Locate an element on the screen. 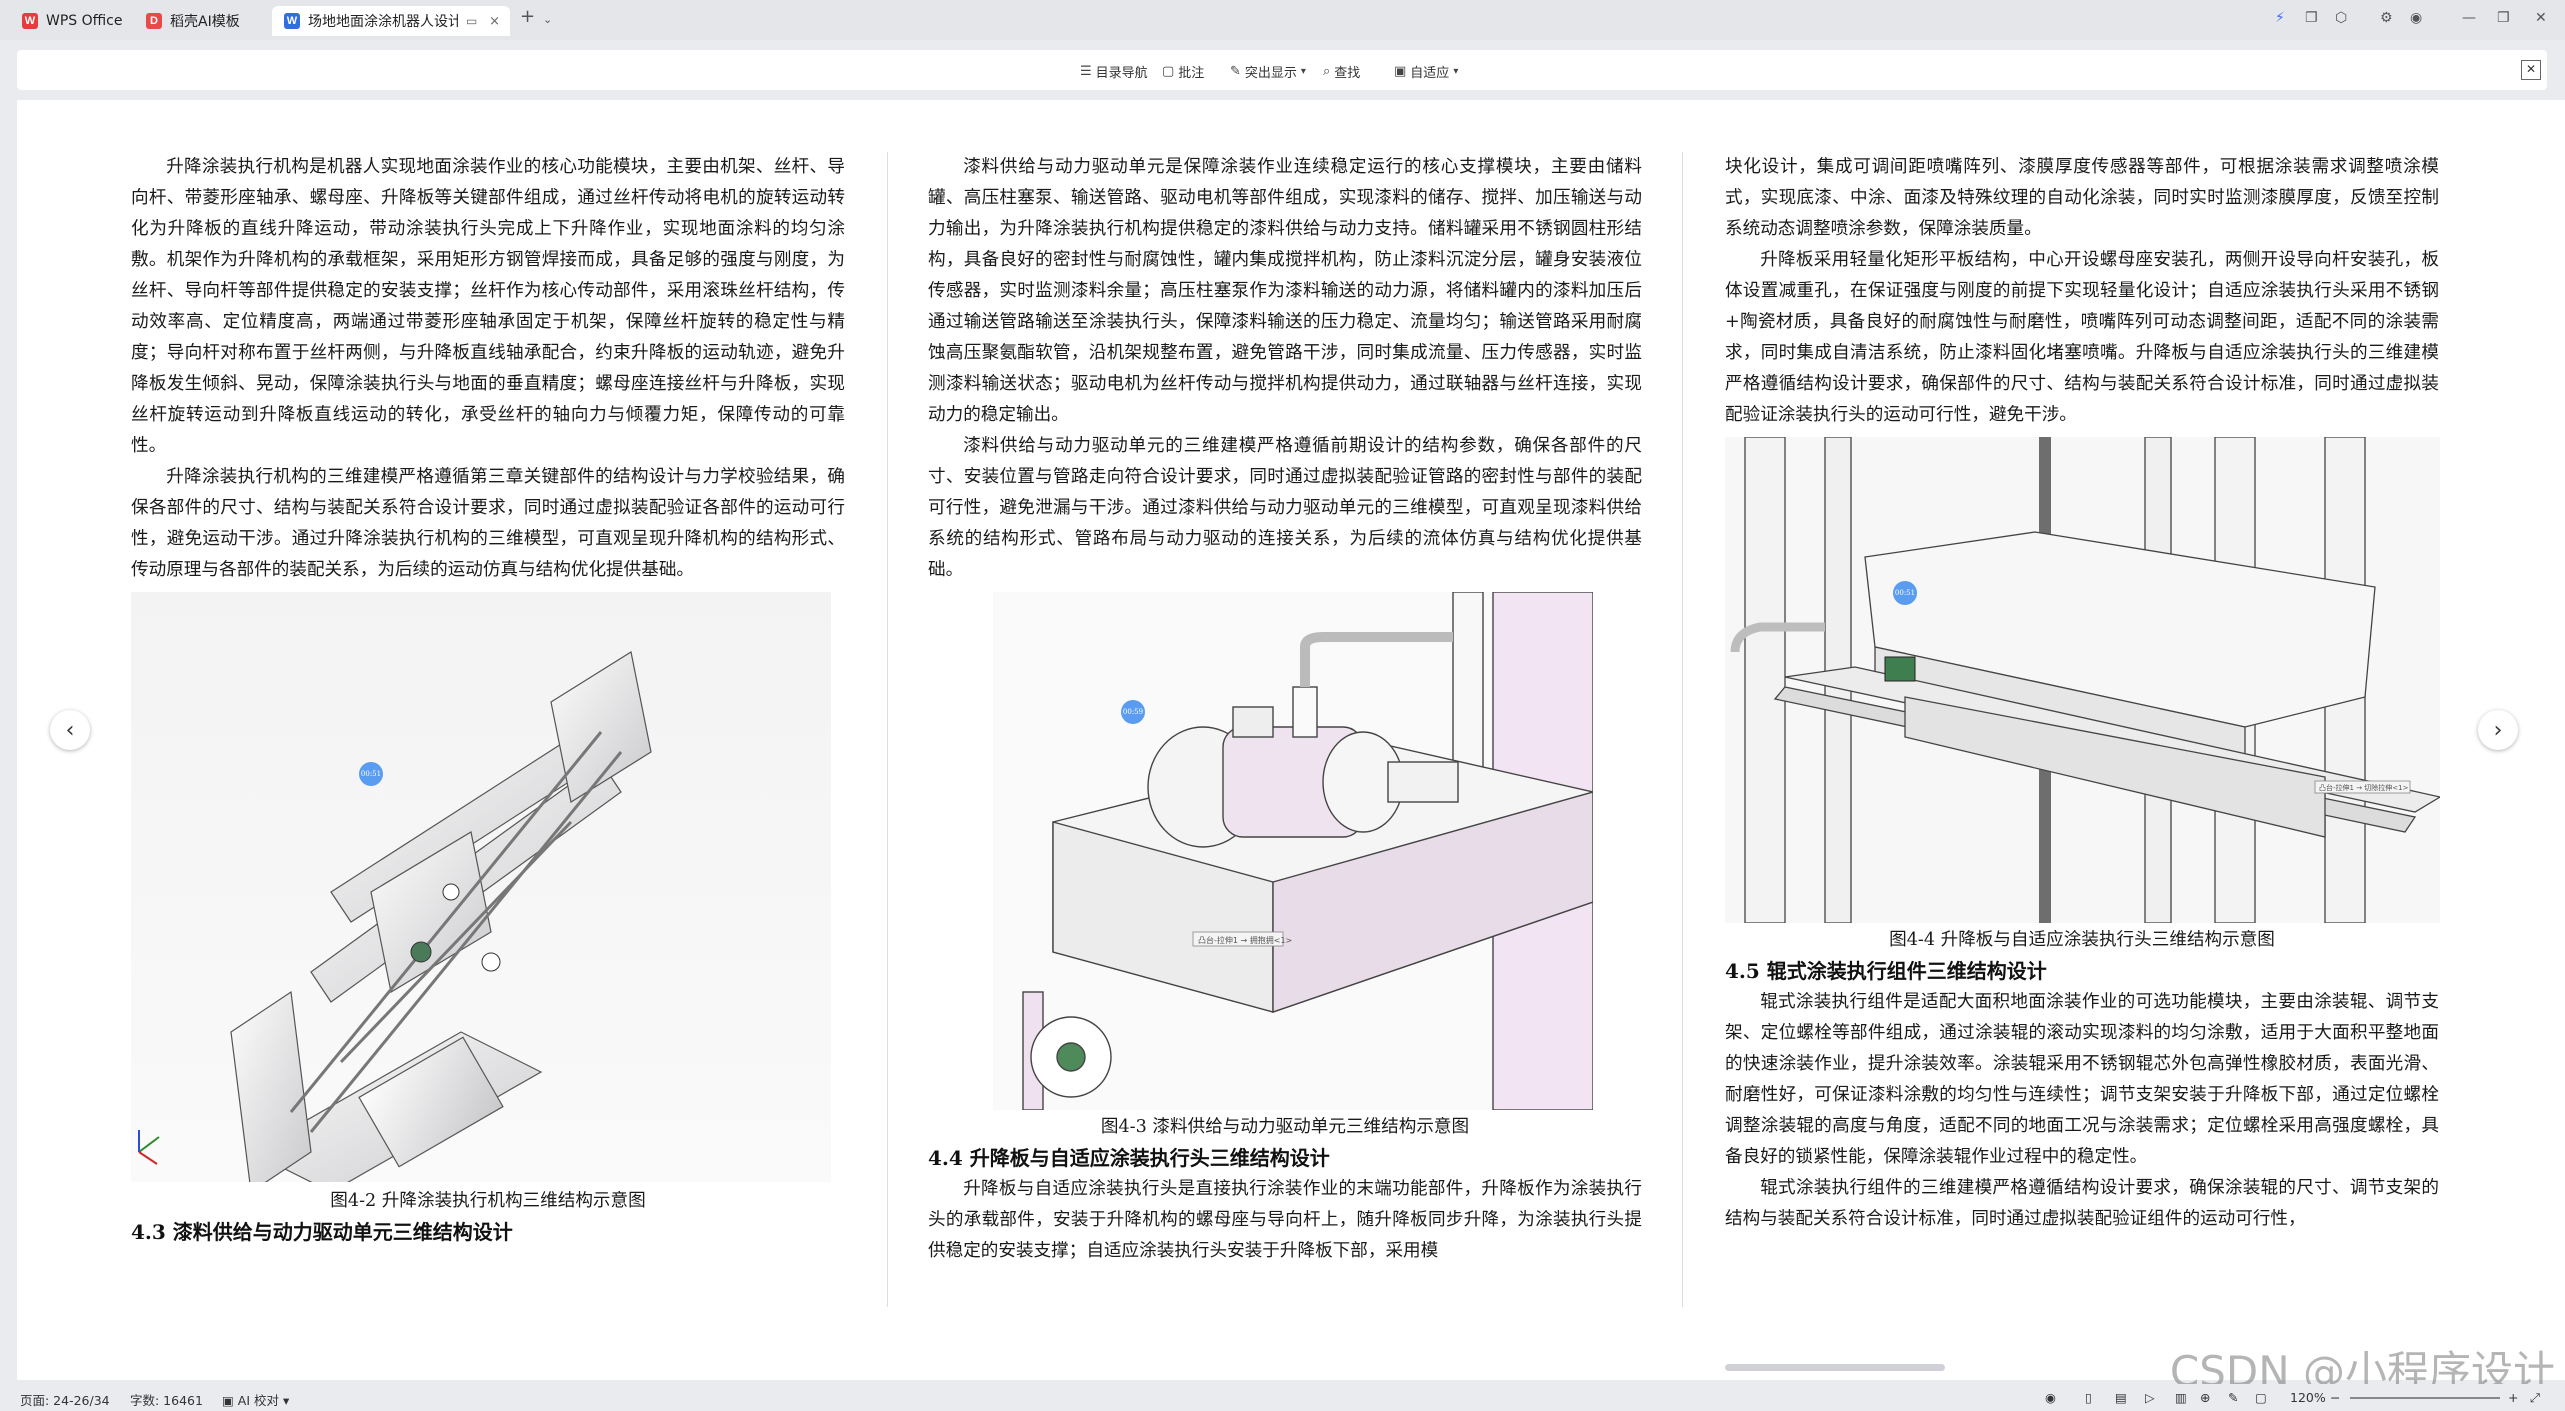  paint-supply-render: 凸台-拉伸1 → 拥抱拥<1> is located at coordinates (1307, 851).